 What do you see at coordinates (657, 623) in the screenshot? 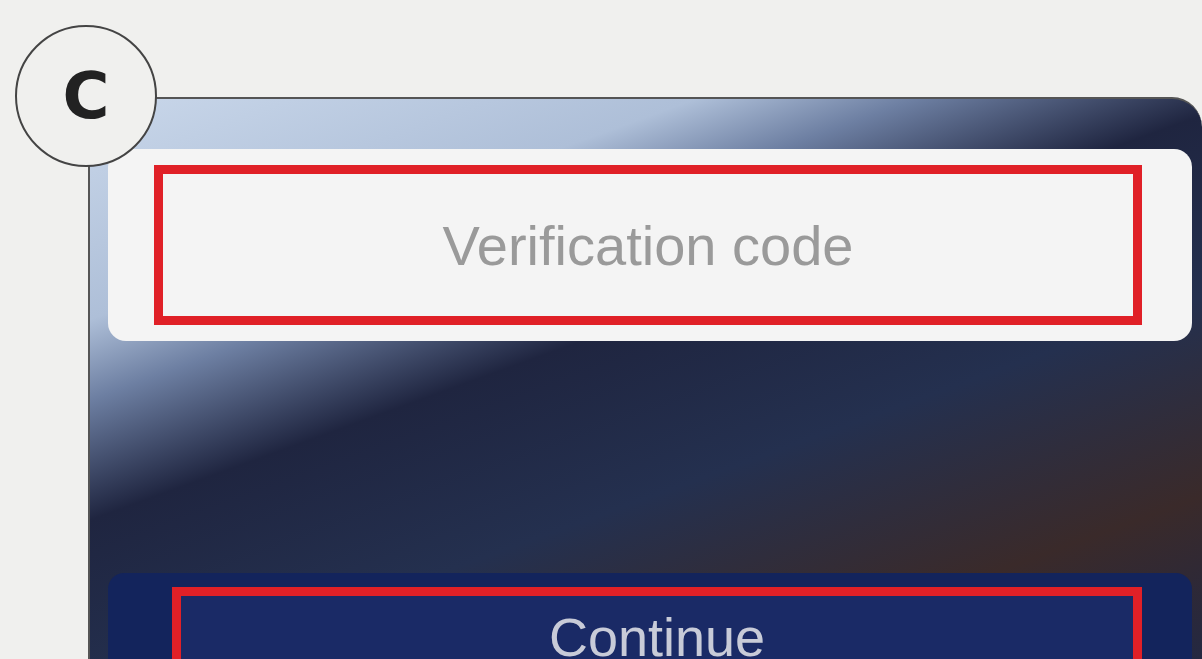
I see `continue-button: Continue` at bounding box center [657, 623].